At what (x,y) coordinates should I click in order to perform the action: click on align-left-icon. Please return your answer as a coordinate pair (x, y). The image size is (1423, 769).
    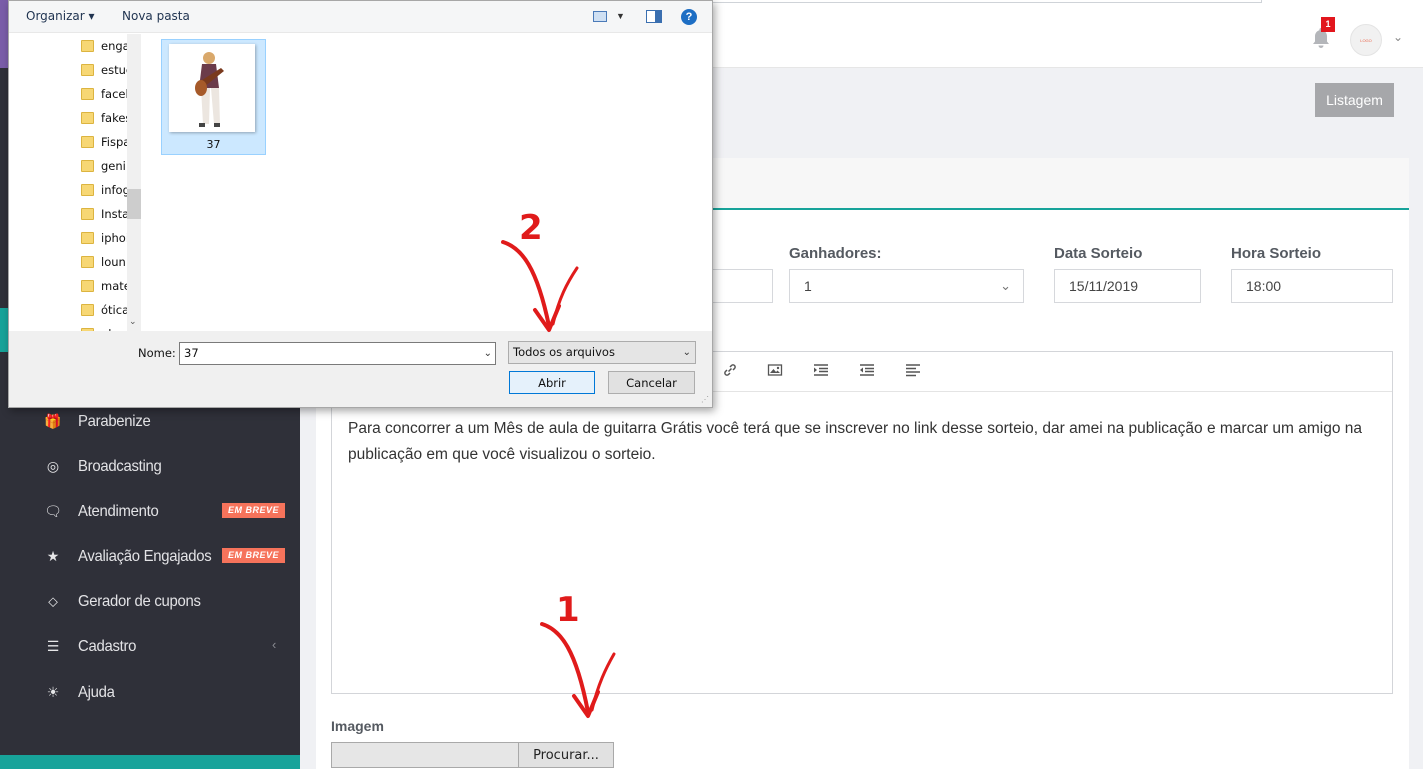
    Looking at the image, I should click on (913, 372).